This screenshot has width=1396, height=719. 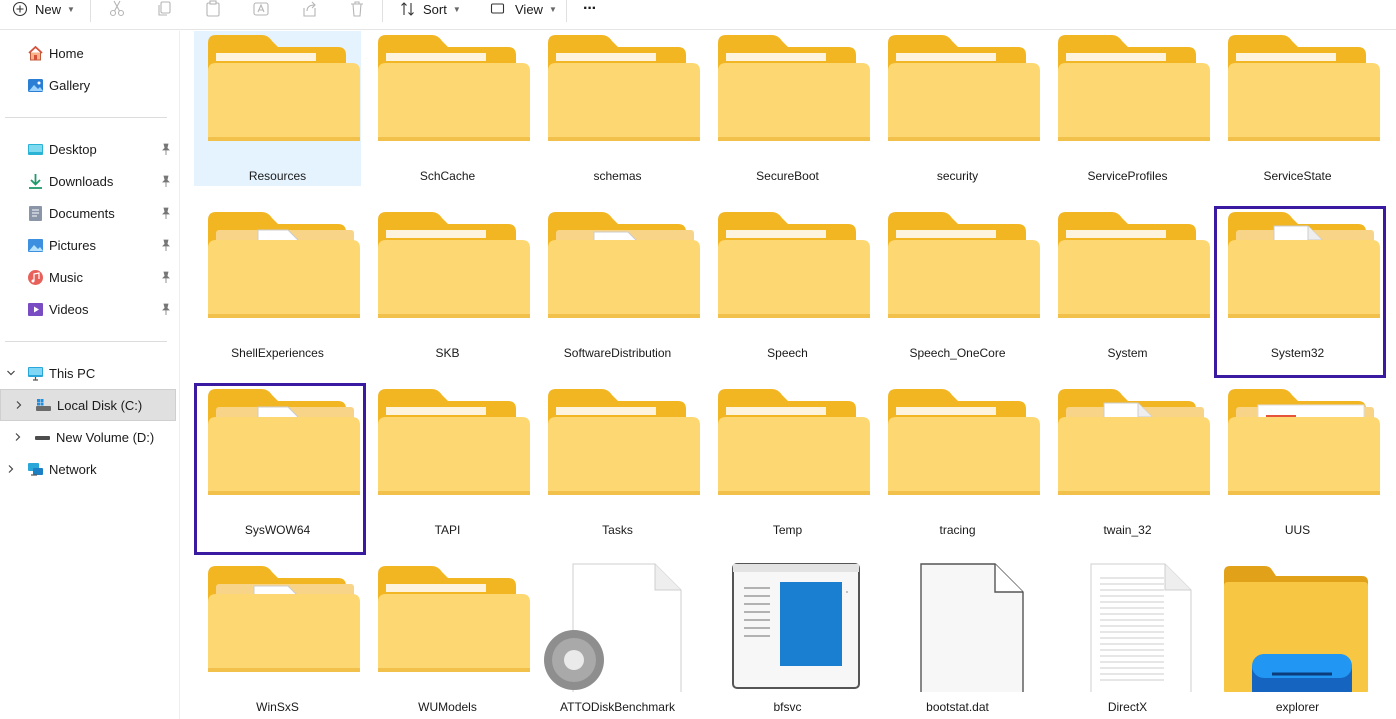 What do you see at coordinates (88, 53) in the screenshot?
I see `sidebar-item-home: Home` at bounding box center [88, 53].